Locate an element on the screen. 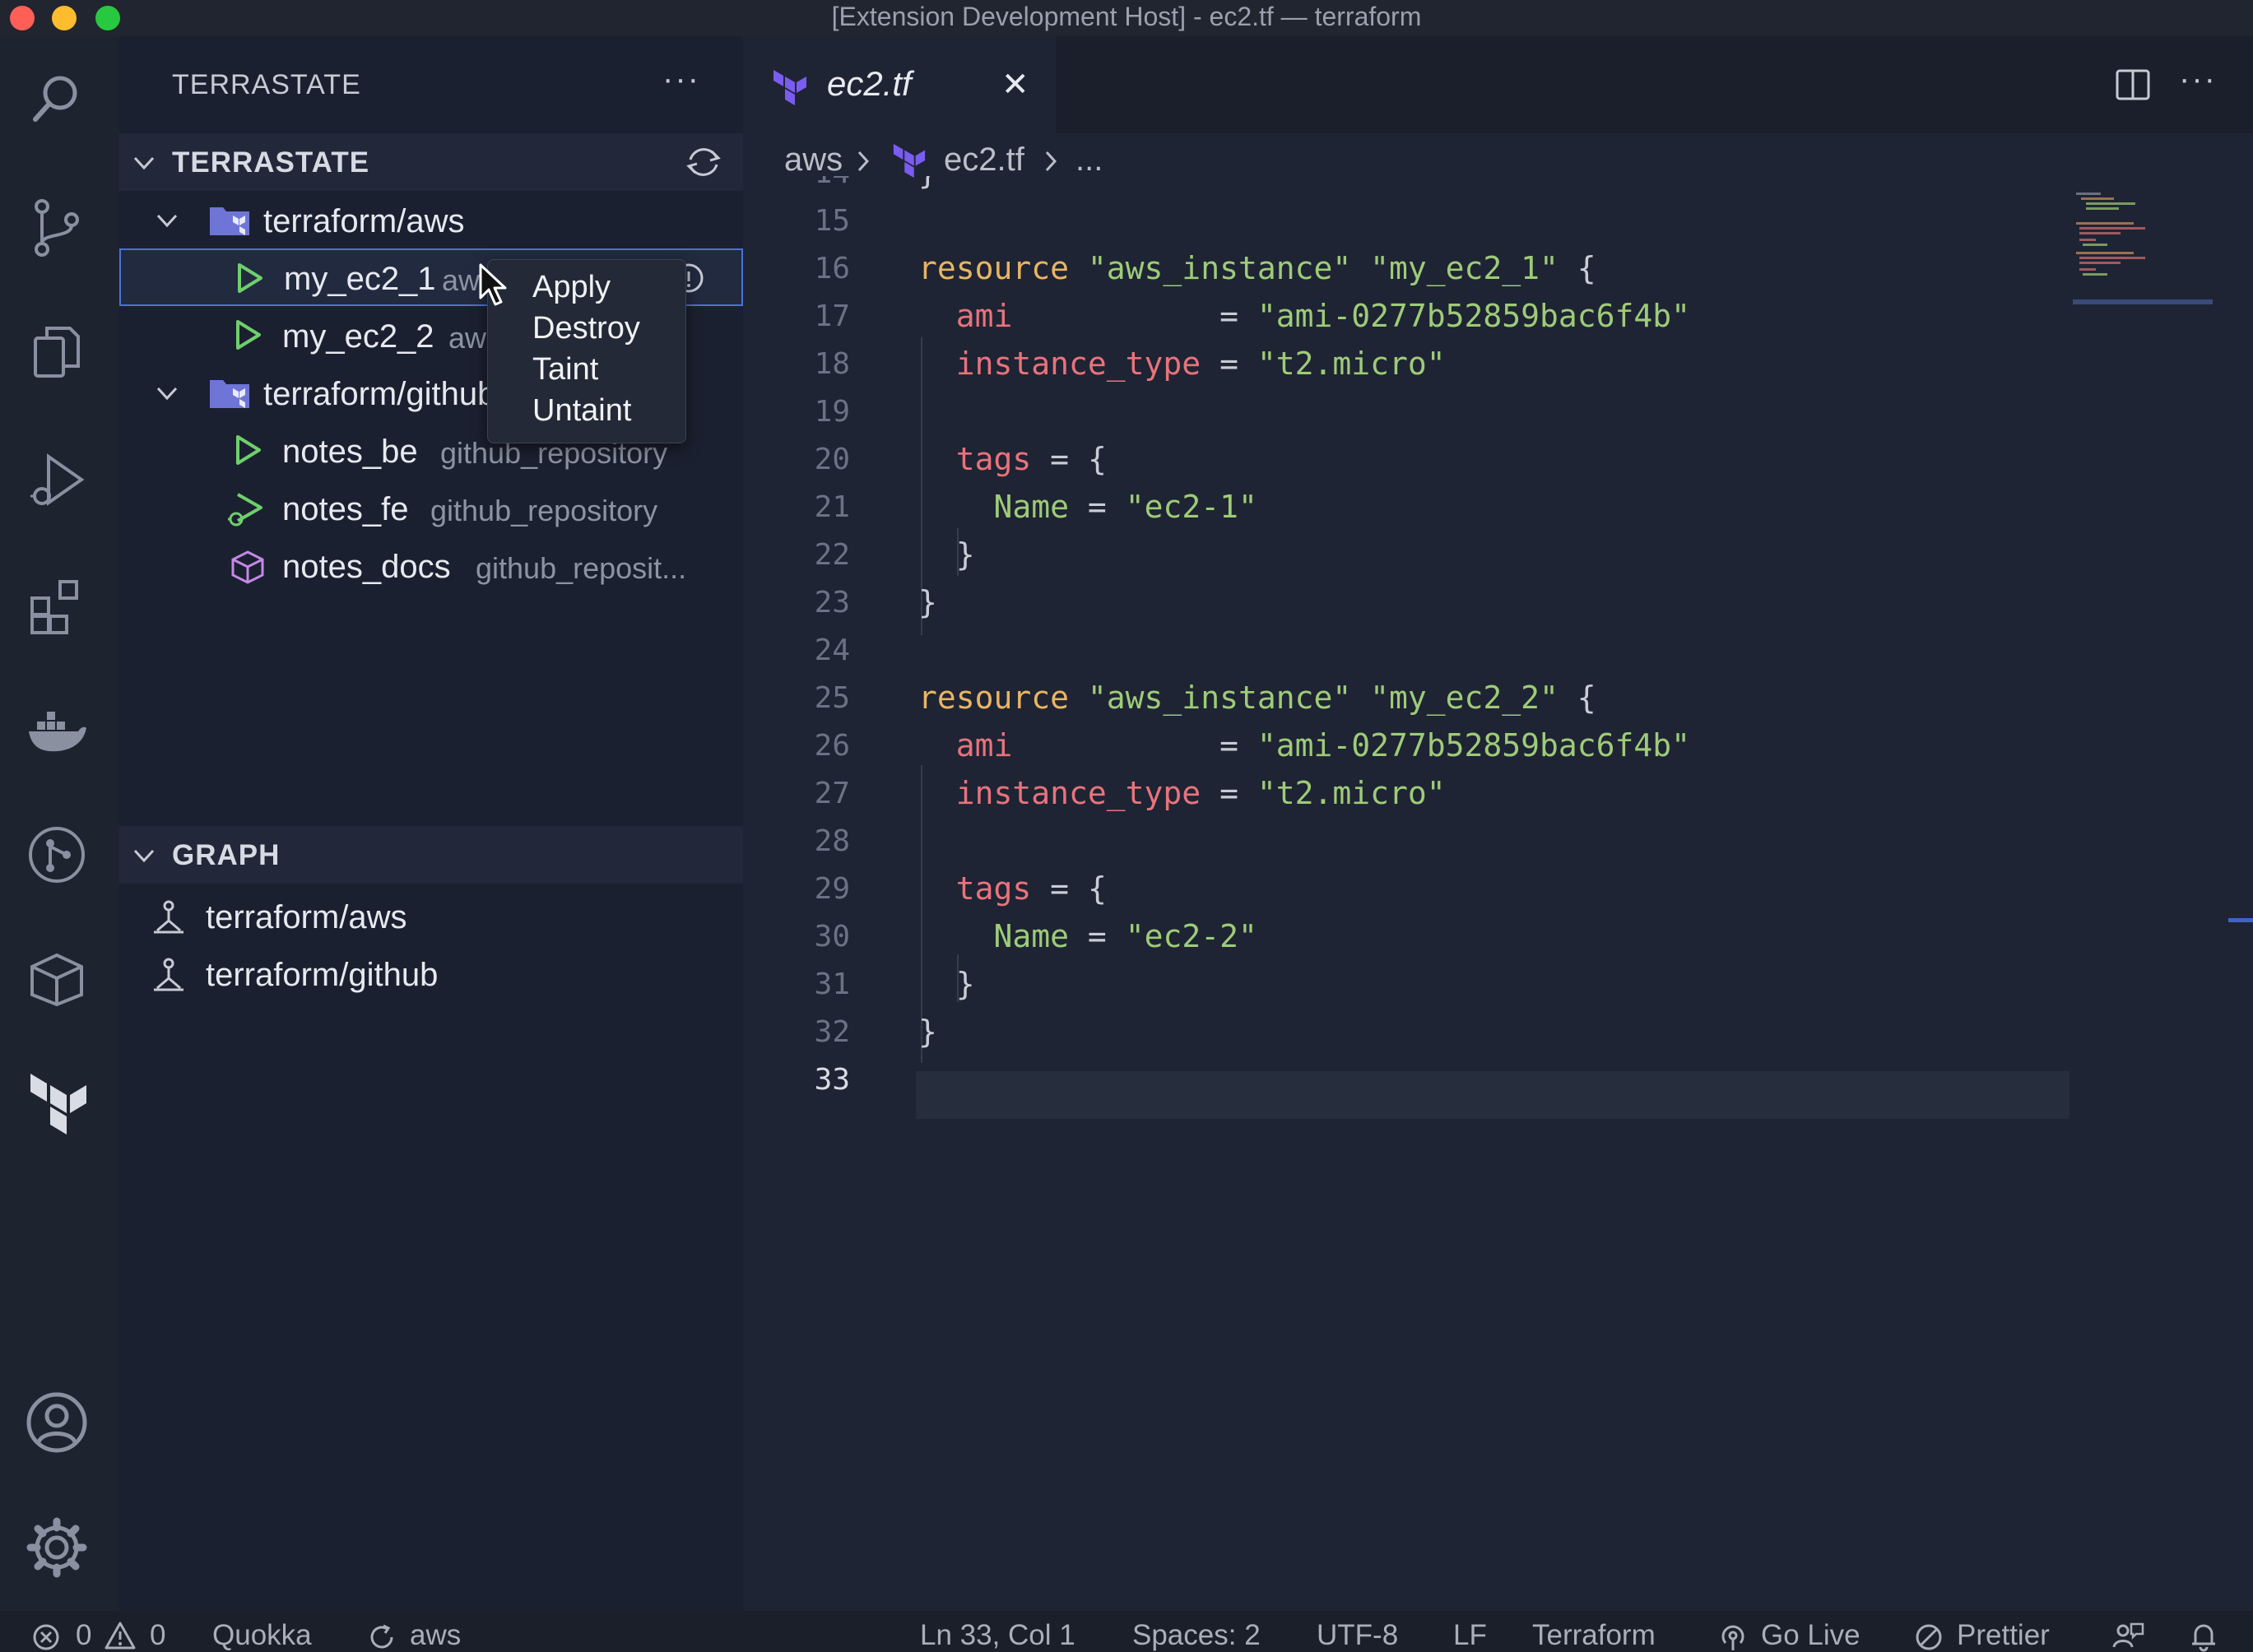 The width and height of the screenshot is (2253, 1652). terraform-folder-icon is located at coordinates (229, 221).